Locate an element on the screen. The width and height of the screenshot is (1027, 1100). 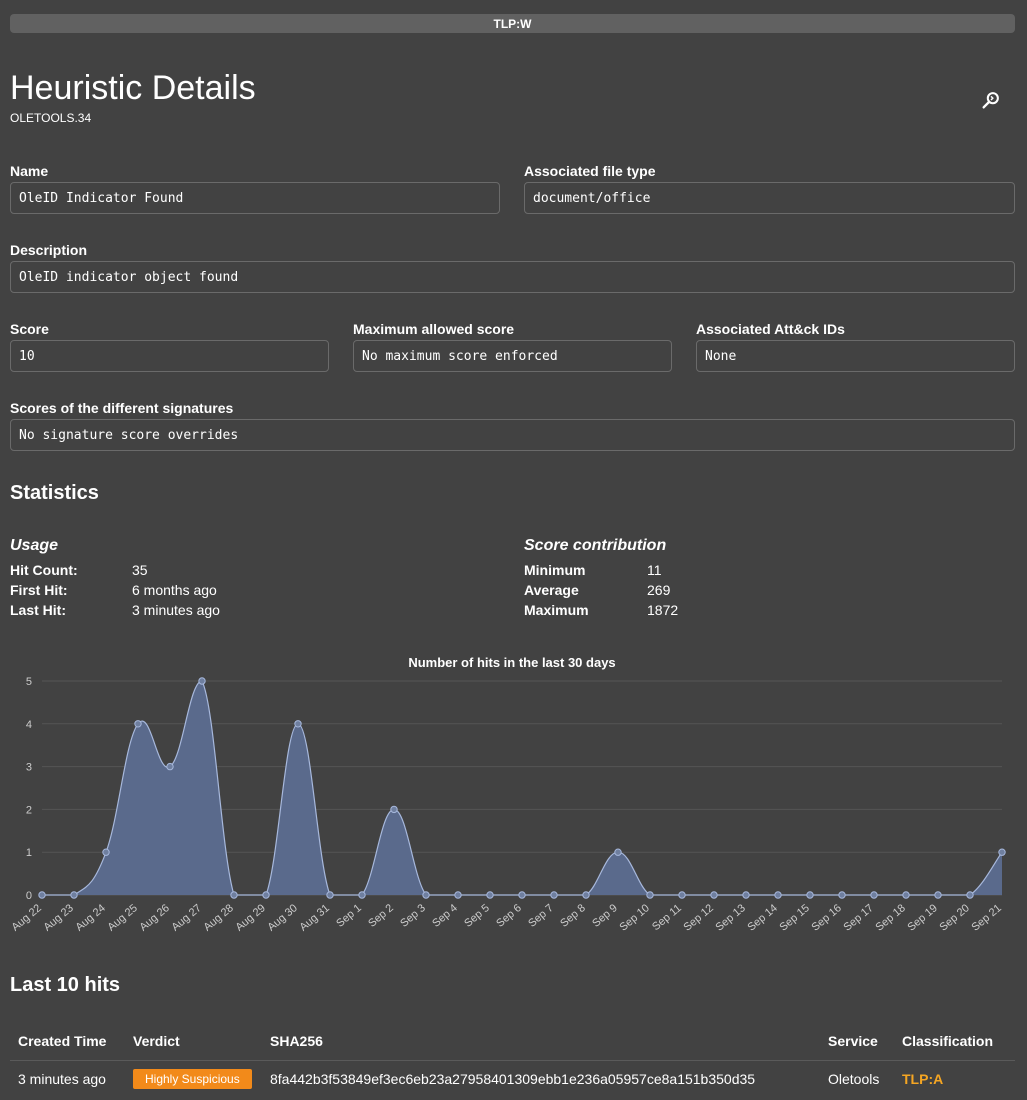
chart-xtick-label: Sep 5 is located at coordinates (477, 916).